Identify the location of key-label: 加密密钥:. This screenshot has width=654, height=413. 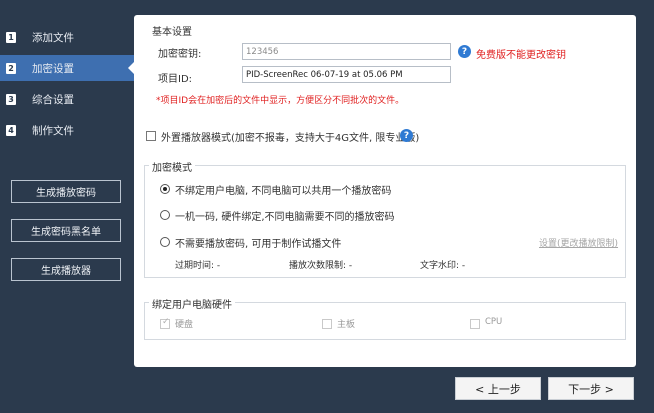
(180, 54).